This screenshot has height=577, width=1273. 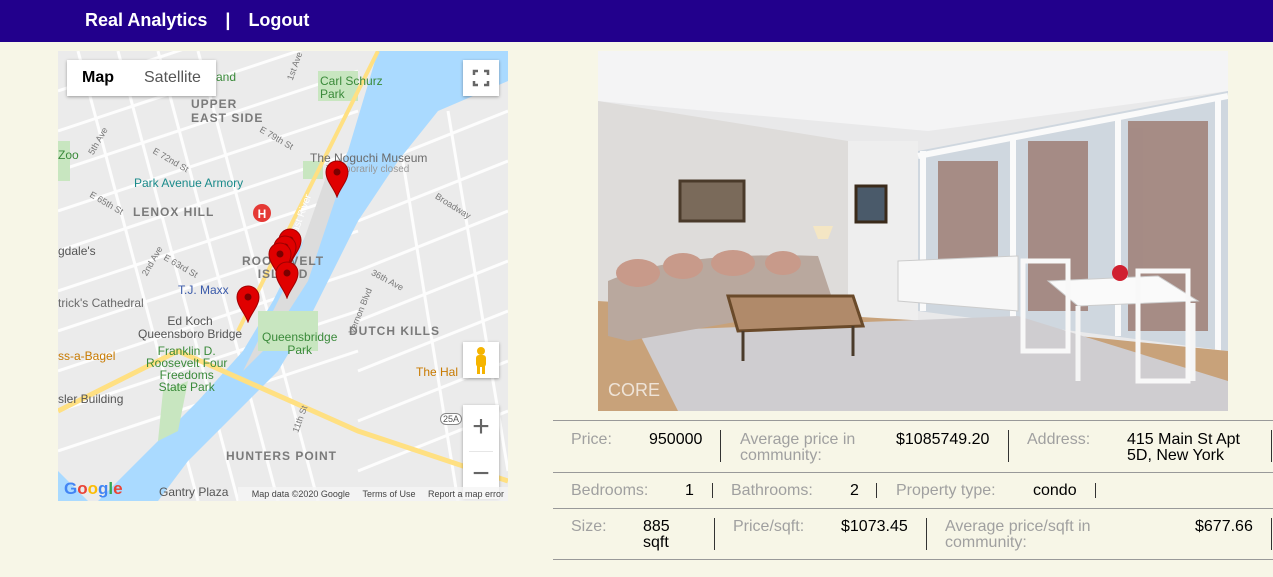 I want to click on top-nav: Real Analytics | Logout, so click(x=636, y=21).